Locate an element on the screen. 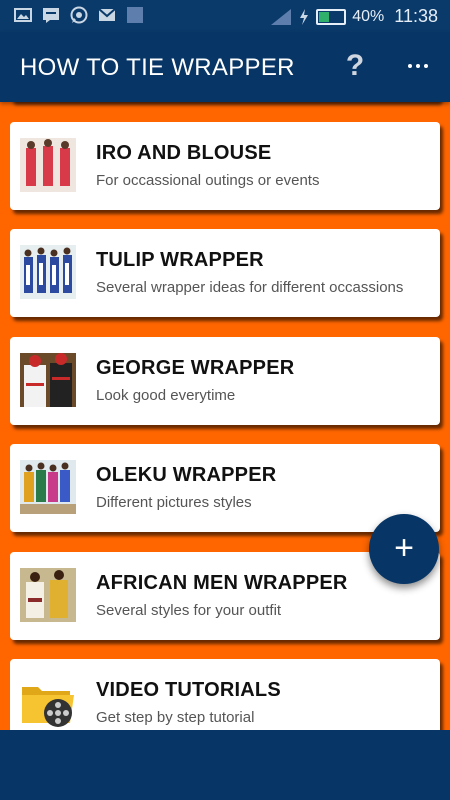 The height and width of the screenshot is (800, 450). item-subtitle: Several styles for your outfit is located at coordinates (189, 610).